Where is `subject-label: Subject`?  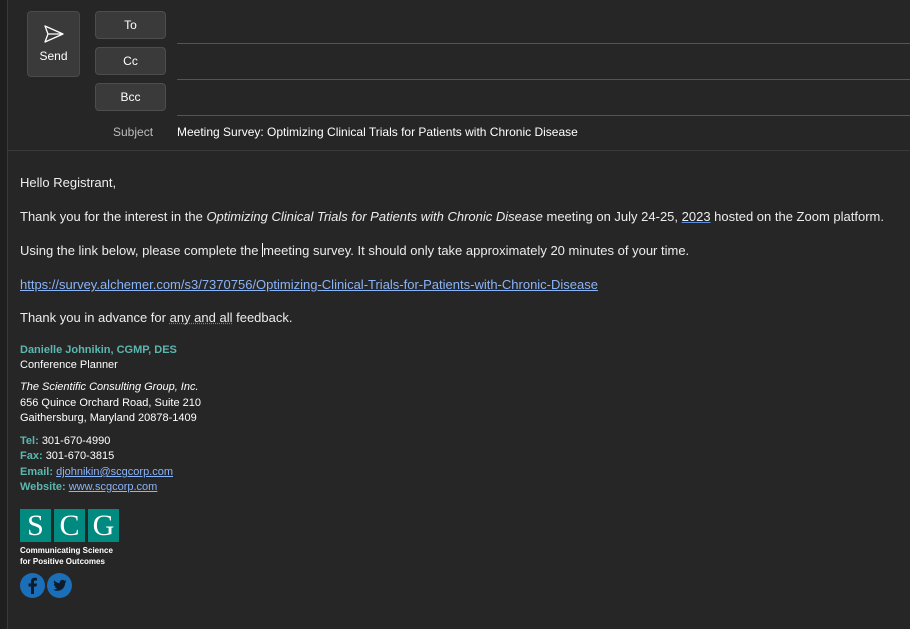
subject-label: Subject is located at coordinates (133, 132).